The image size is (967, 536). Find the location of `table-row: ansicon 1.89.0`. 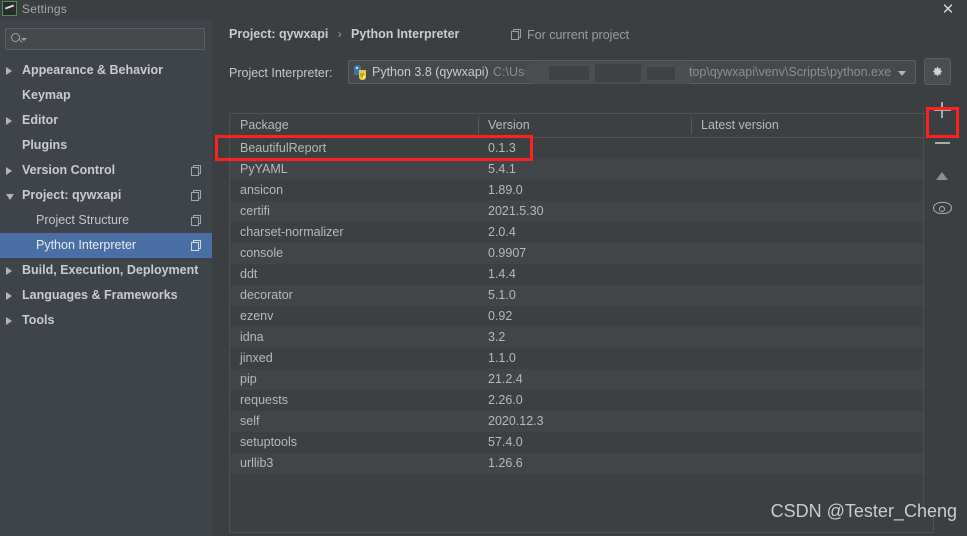

table-row: ansicon 1.89.0 is located at coordinates (581, 190).